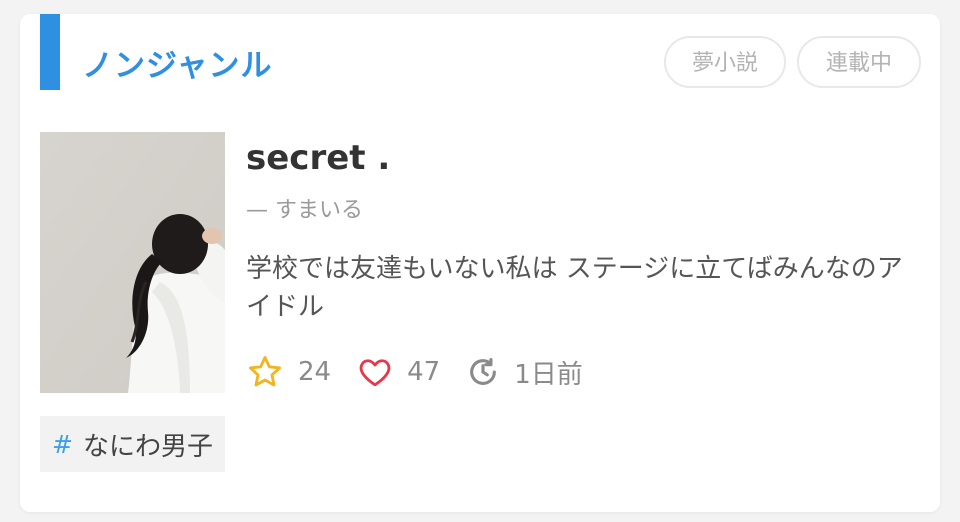 This screenshot has width=960, height=522. I want to click on star-count: 24, so click(288, 372).